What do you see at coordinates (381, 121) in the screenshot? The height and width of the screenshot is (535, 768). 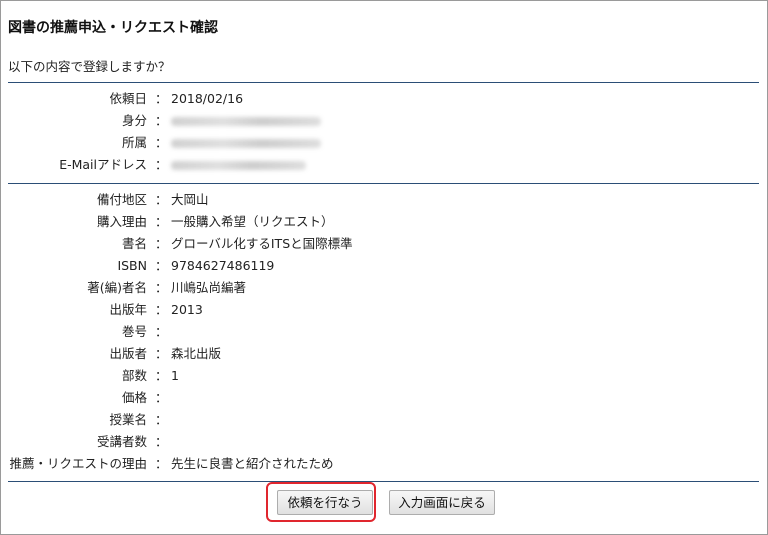 I see `field-status: 身分 ：` at bounding box center [381, 121].